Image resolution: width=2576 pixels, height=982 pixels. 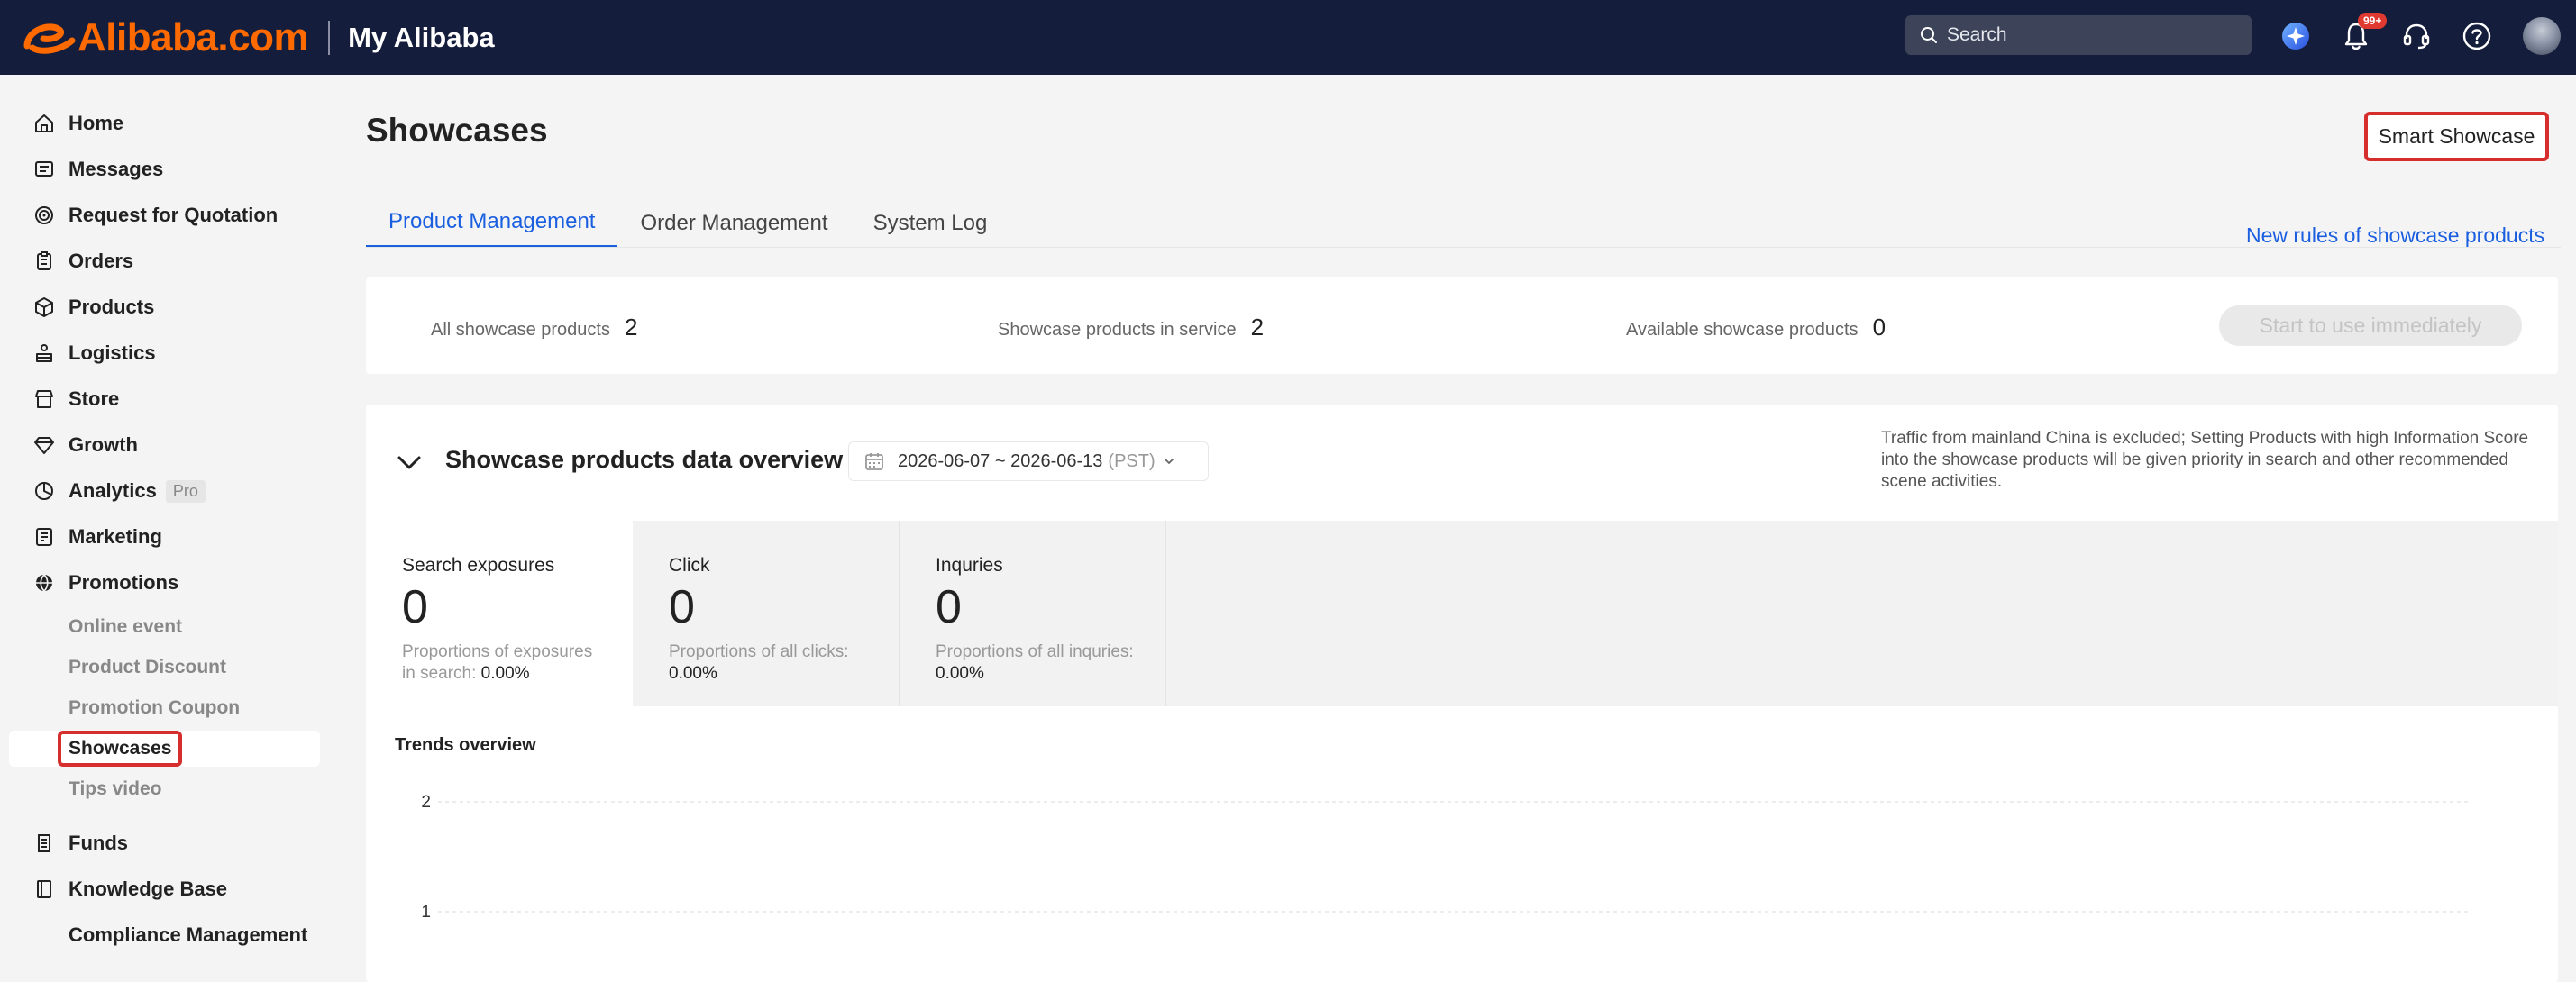 I want to click on truck-icon, so click(x=44, y=353).